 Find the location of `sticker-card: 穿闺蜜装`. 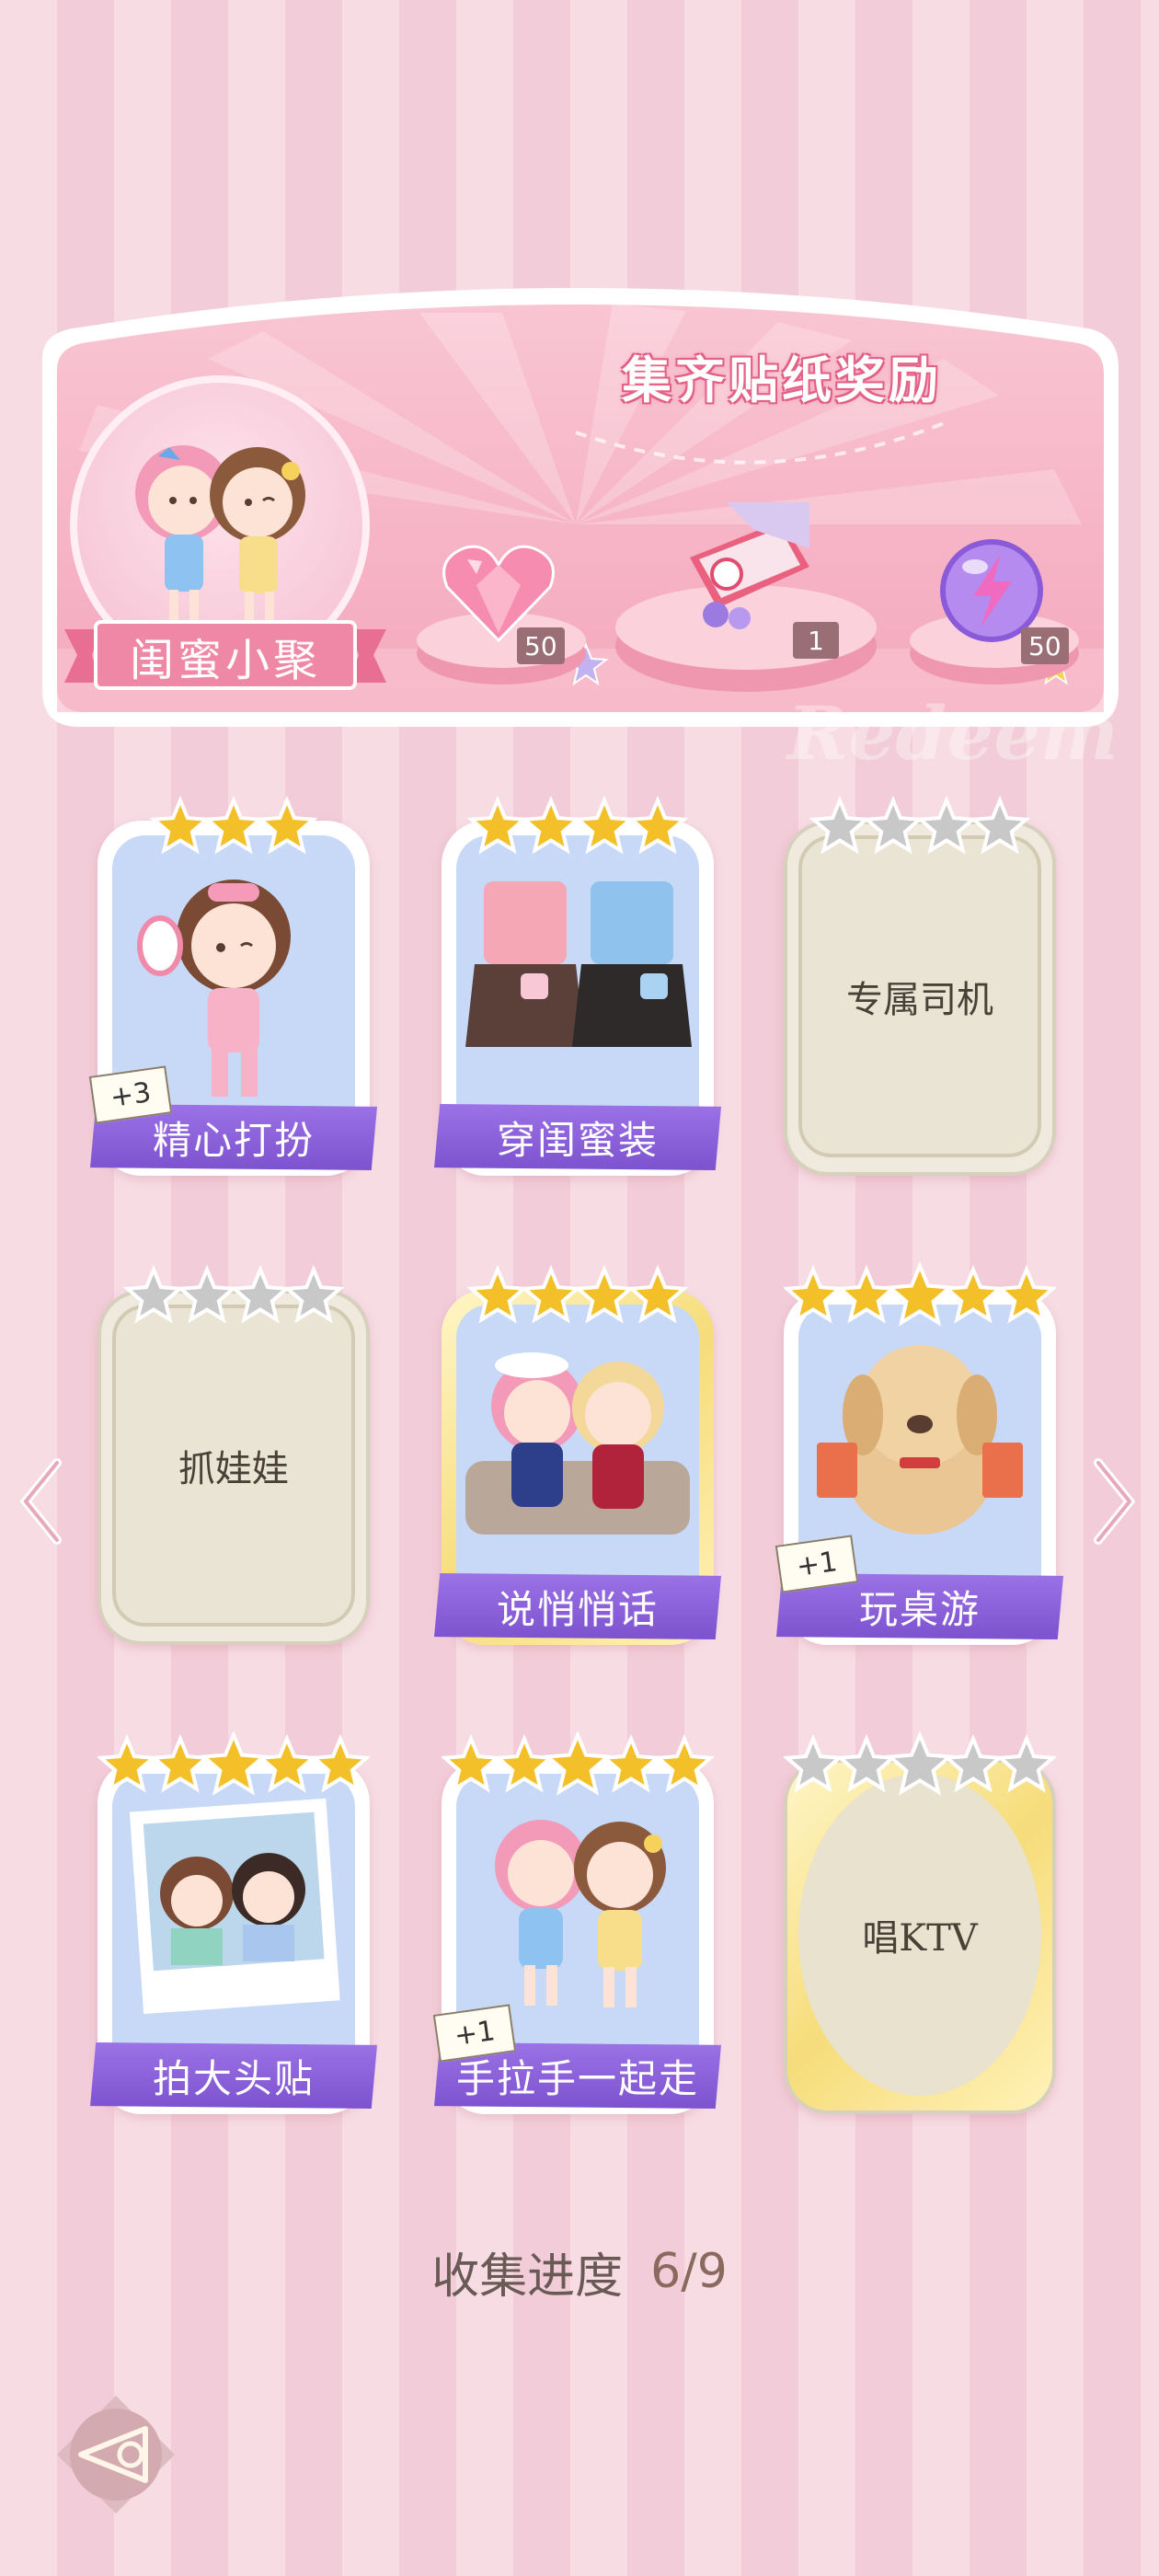

sticker-card: 穿闺蜜装 is located at coordinates (577, 984).